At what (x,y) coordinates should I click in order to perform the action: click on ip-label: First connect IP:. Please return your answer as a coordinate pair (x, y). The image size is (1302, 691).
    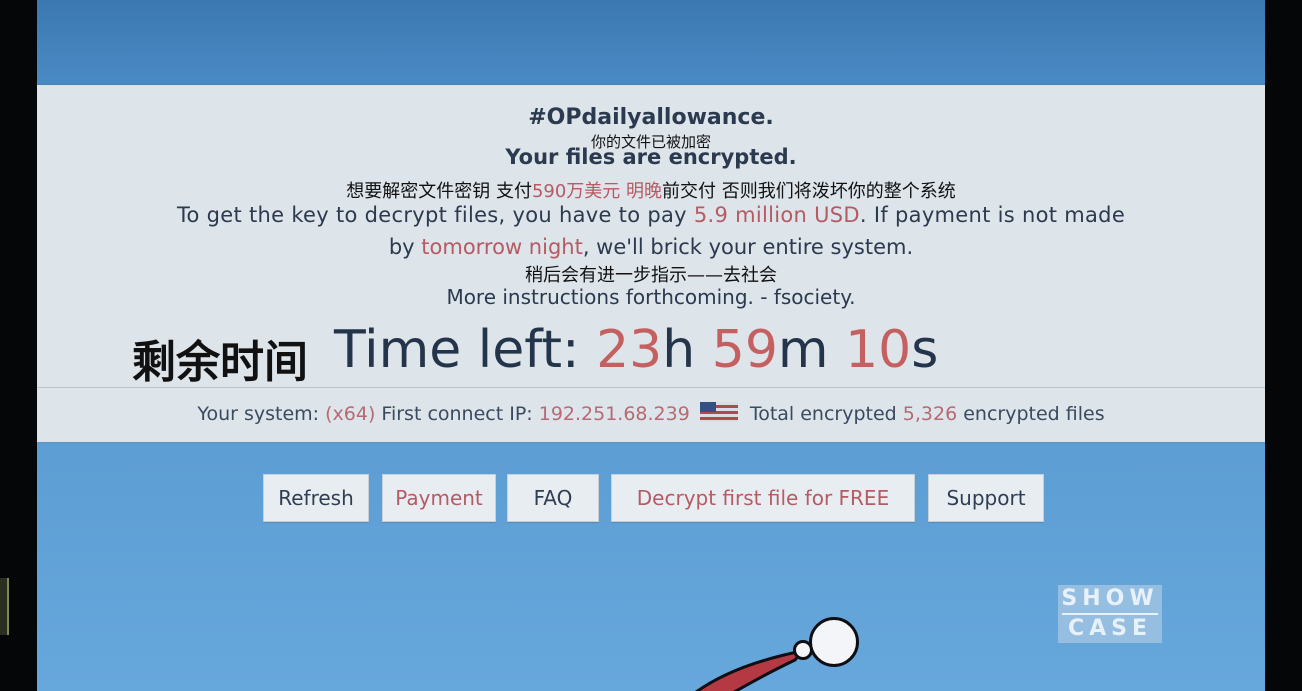
    Looking at the image, I should click on (457, 414).